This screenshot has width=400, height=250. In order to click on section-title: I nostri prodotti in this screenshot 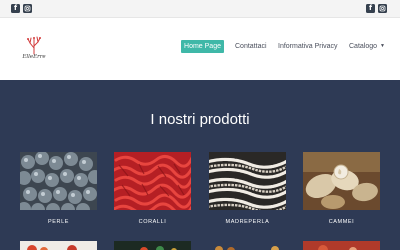, I will do `click(200, 119)`.